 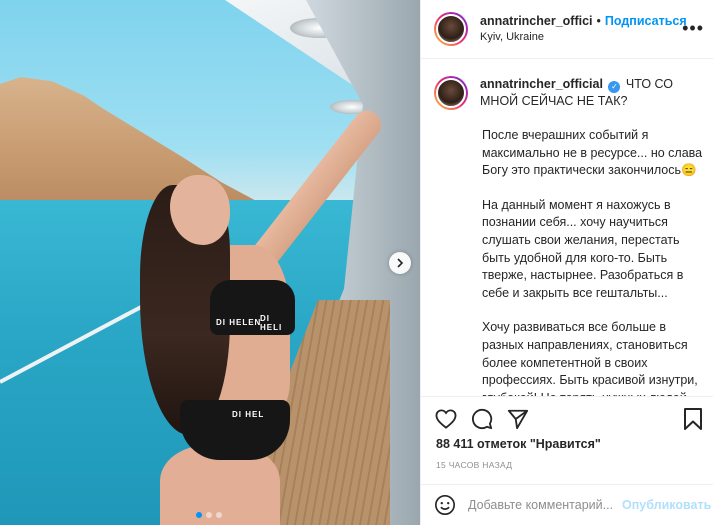 I want to click on location-link: Kyiv, Ukraine, so click(x=583, y=37).